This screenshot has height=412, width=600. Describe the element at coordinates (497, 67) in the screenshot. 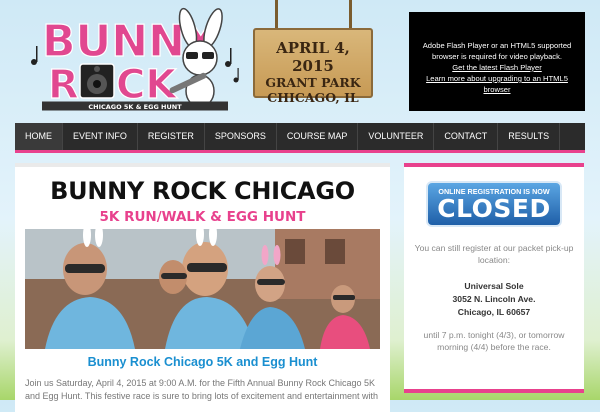

I see `get-flash-link: Get the latest Flash Player` at that location.